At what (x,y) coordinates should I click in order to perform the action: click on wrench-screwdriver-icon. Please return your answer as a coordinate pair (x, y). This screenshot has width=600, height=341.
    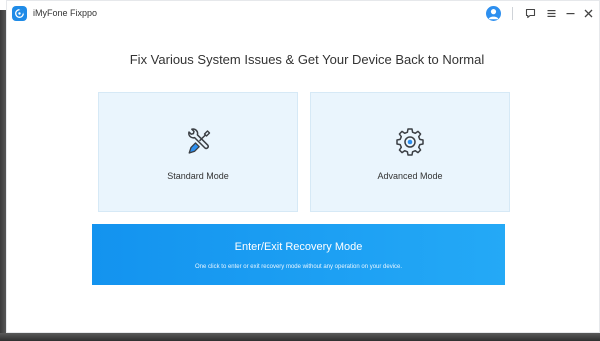
    Looking at the image, I should click on (199, 141).